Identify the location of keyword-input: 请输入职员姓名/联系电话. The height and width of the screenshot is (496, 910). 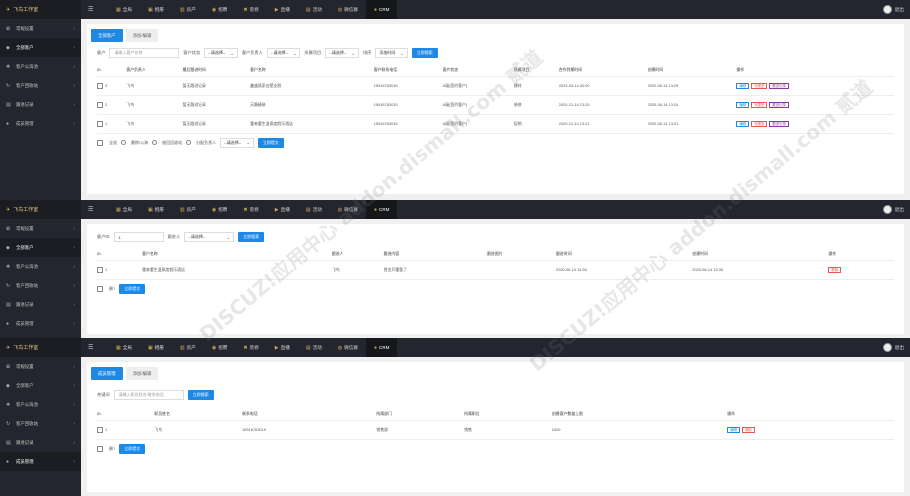
(148, 395).